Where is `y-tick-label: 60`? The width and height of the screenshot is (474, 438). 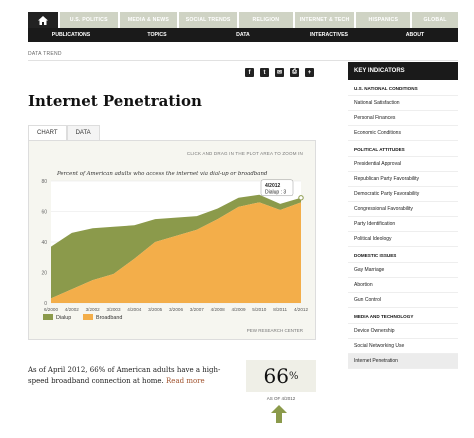 y-tick-label: 60 is located at coordinates (44, 213).